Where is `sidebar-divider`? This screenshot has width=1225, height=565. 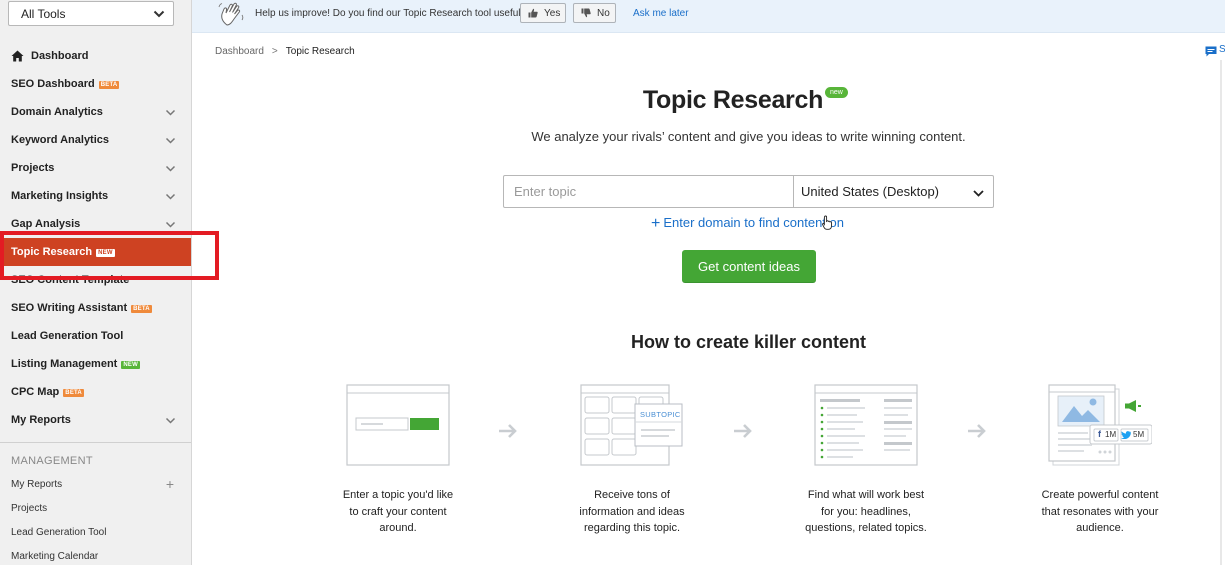 sidebar-divider is located at coordinates (95, 442).